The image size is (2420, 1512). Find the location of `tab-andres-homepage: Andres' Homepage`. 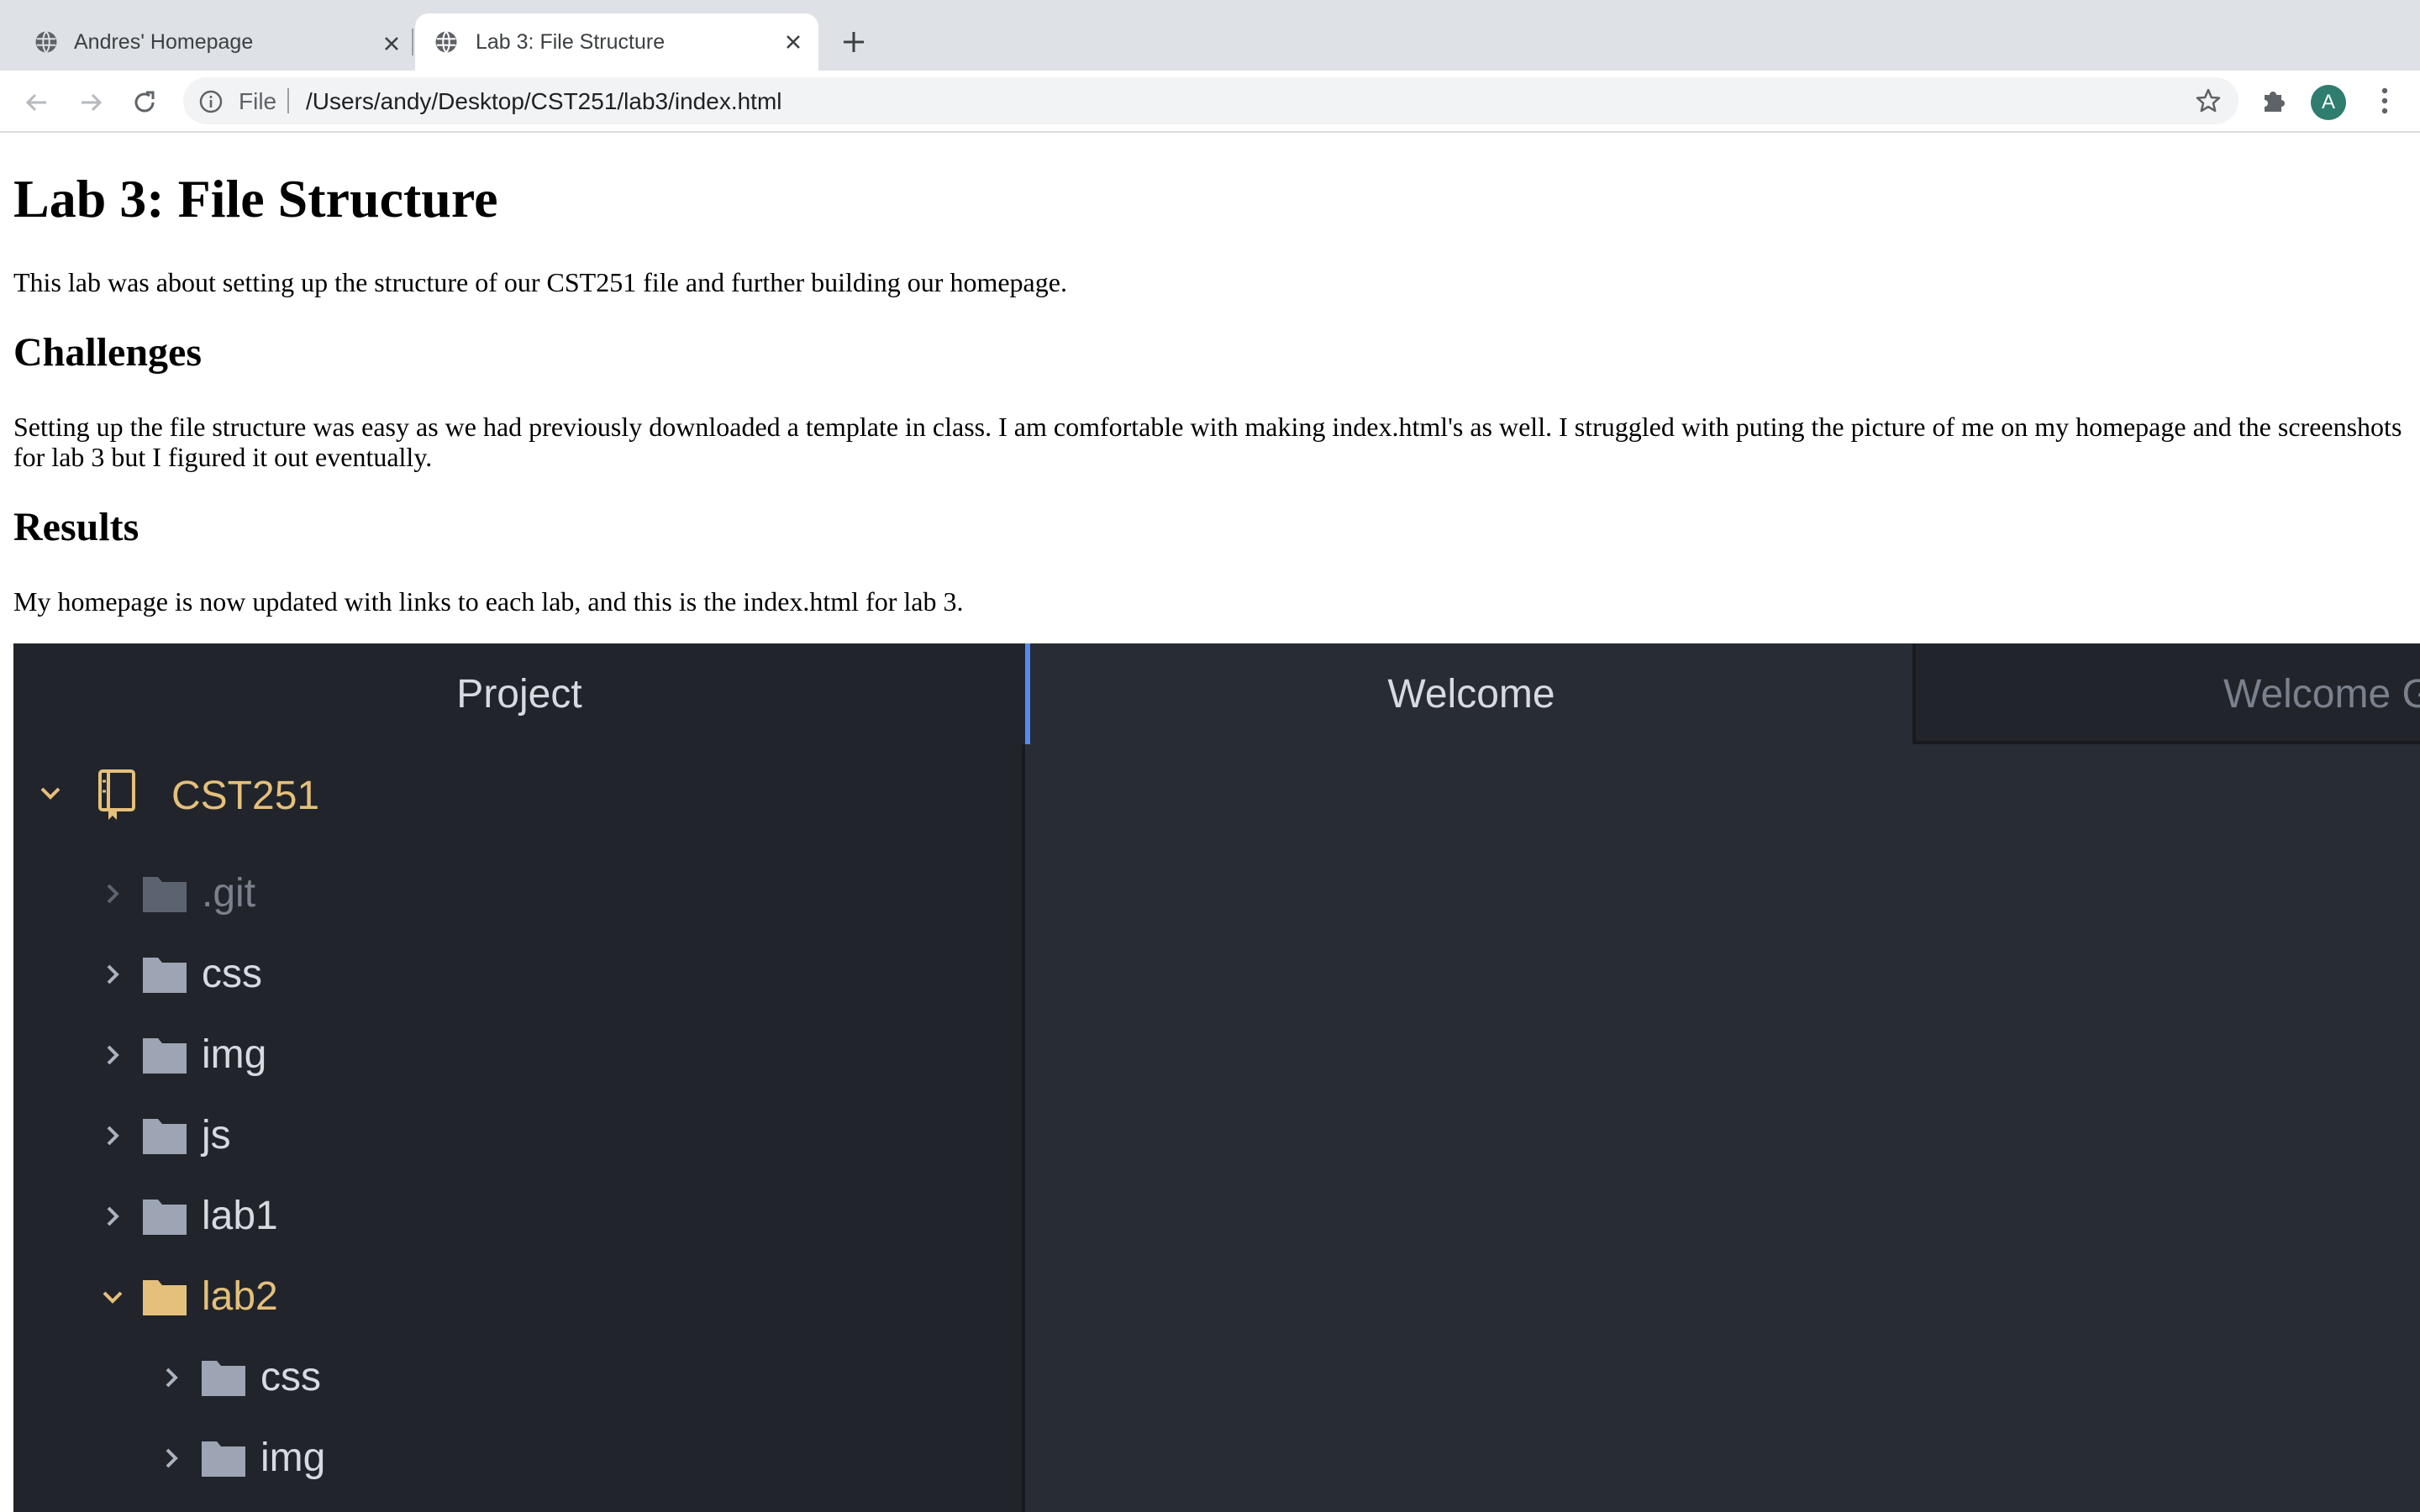

tab-andres-homepage: Andres' Homepage is located at coordinates (214, 42).